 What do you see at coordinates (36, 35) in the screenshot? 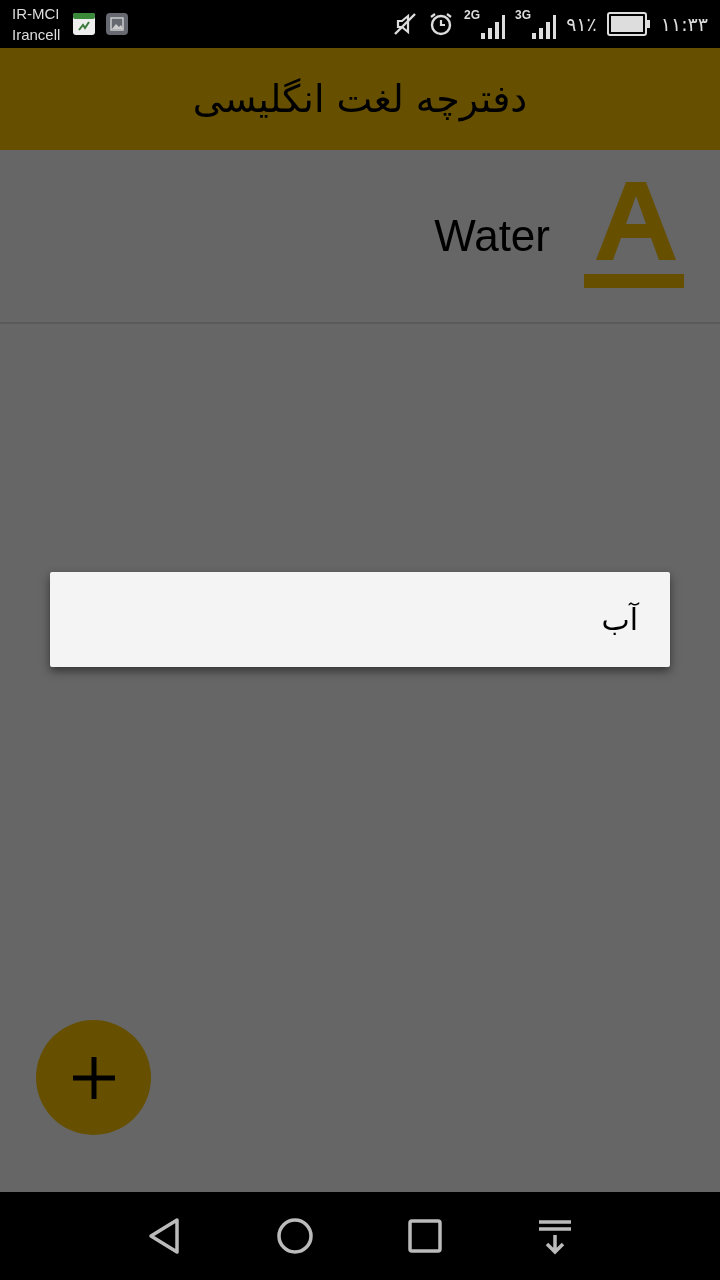
I see `carrier-name: Irancell` at bounding box center [36, 35].